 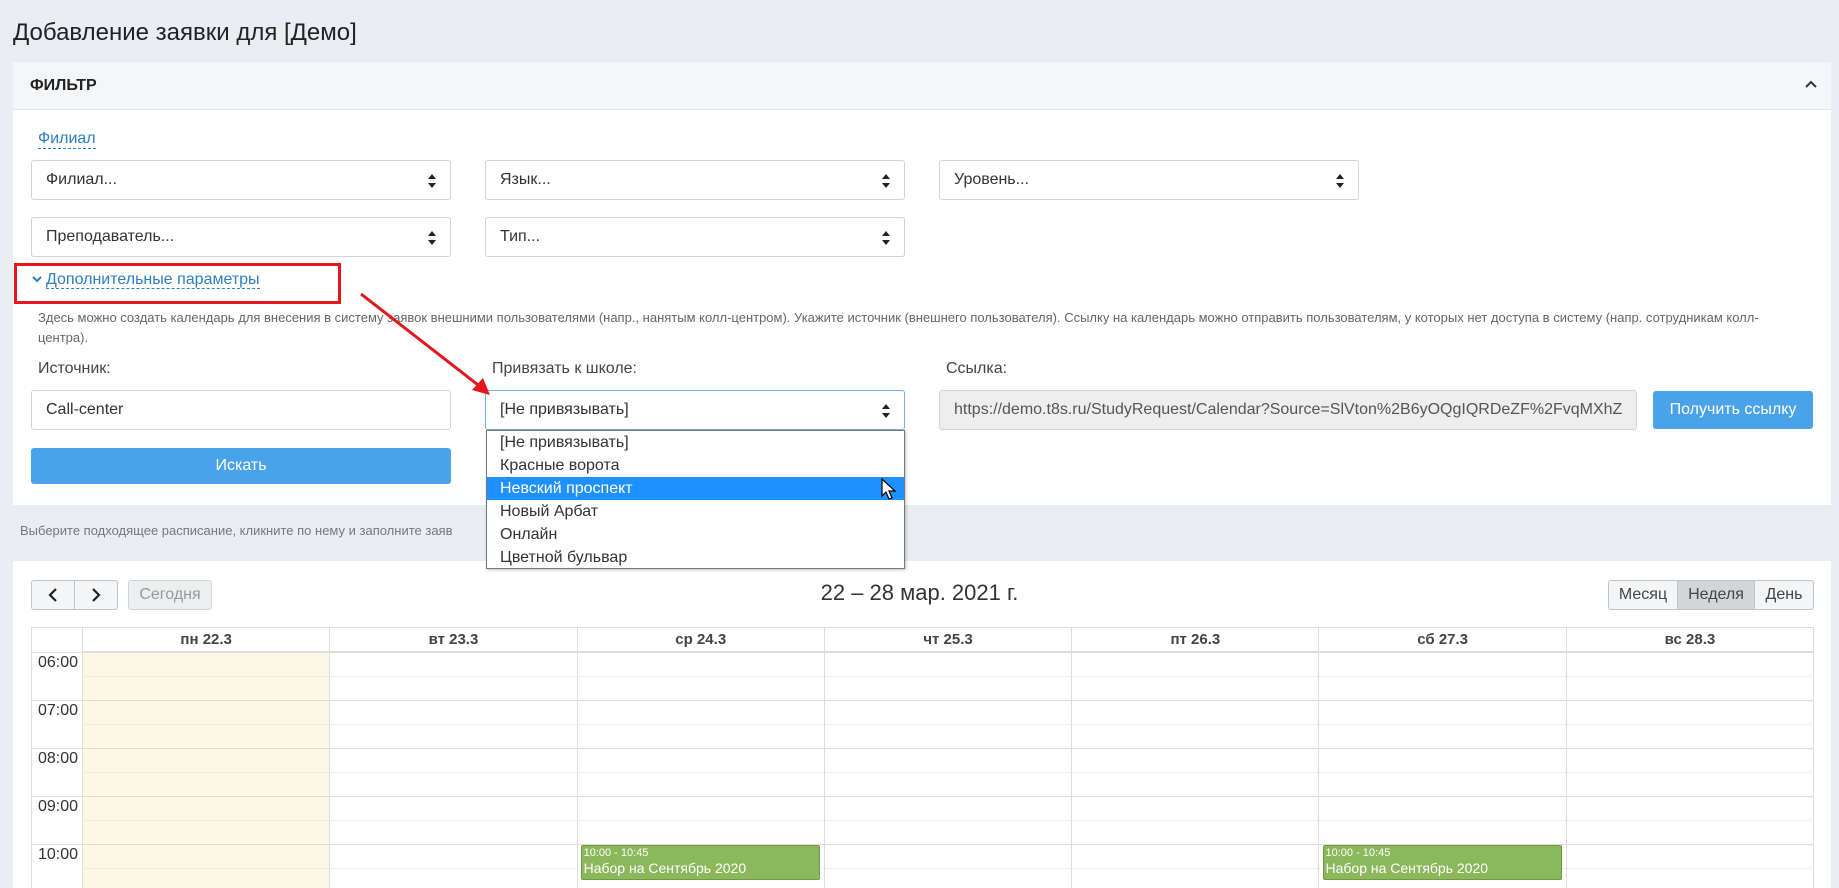 What do you see at coordinates (977, 368) in the screenshot?
I see `link-label: Ссылка:` at bounding box center [977, 368].